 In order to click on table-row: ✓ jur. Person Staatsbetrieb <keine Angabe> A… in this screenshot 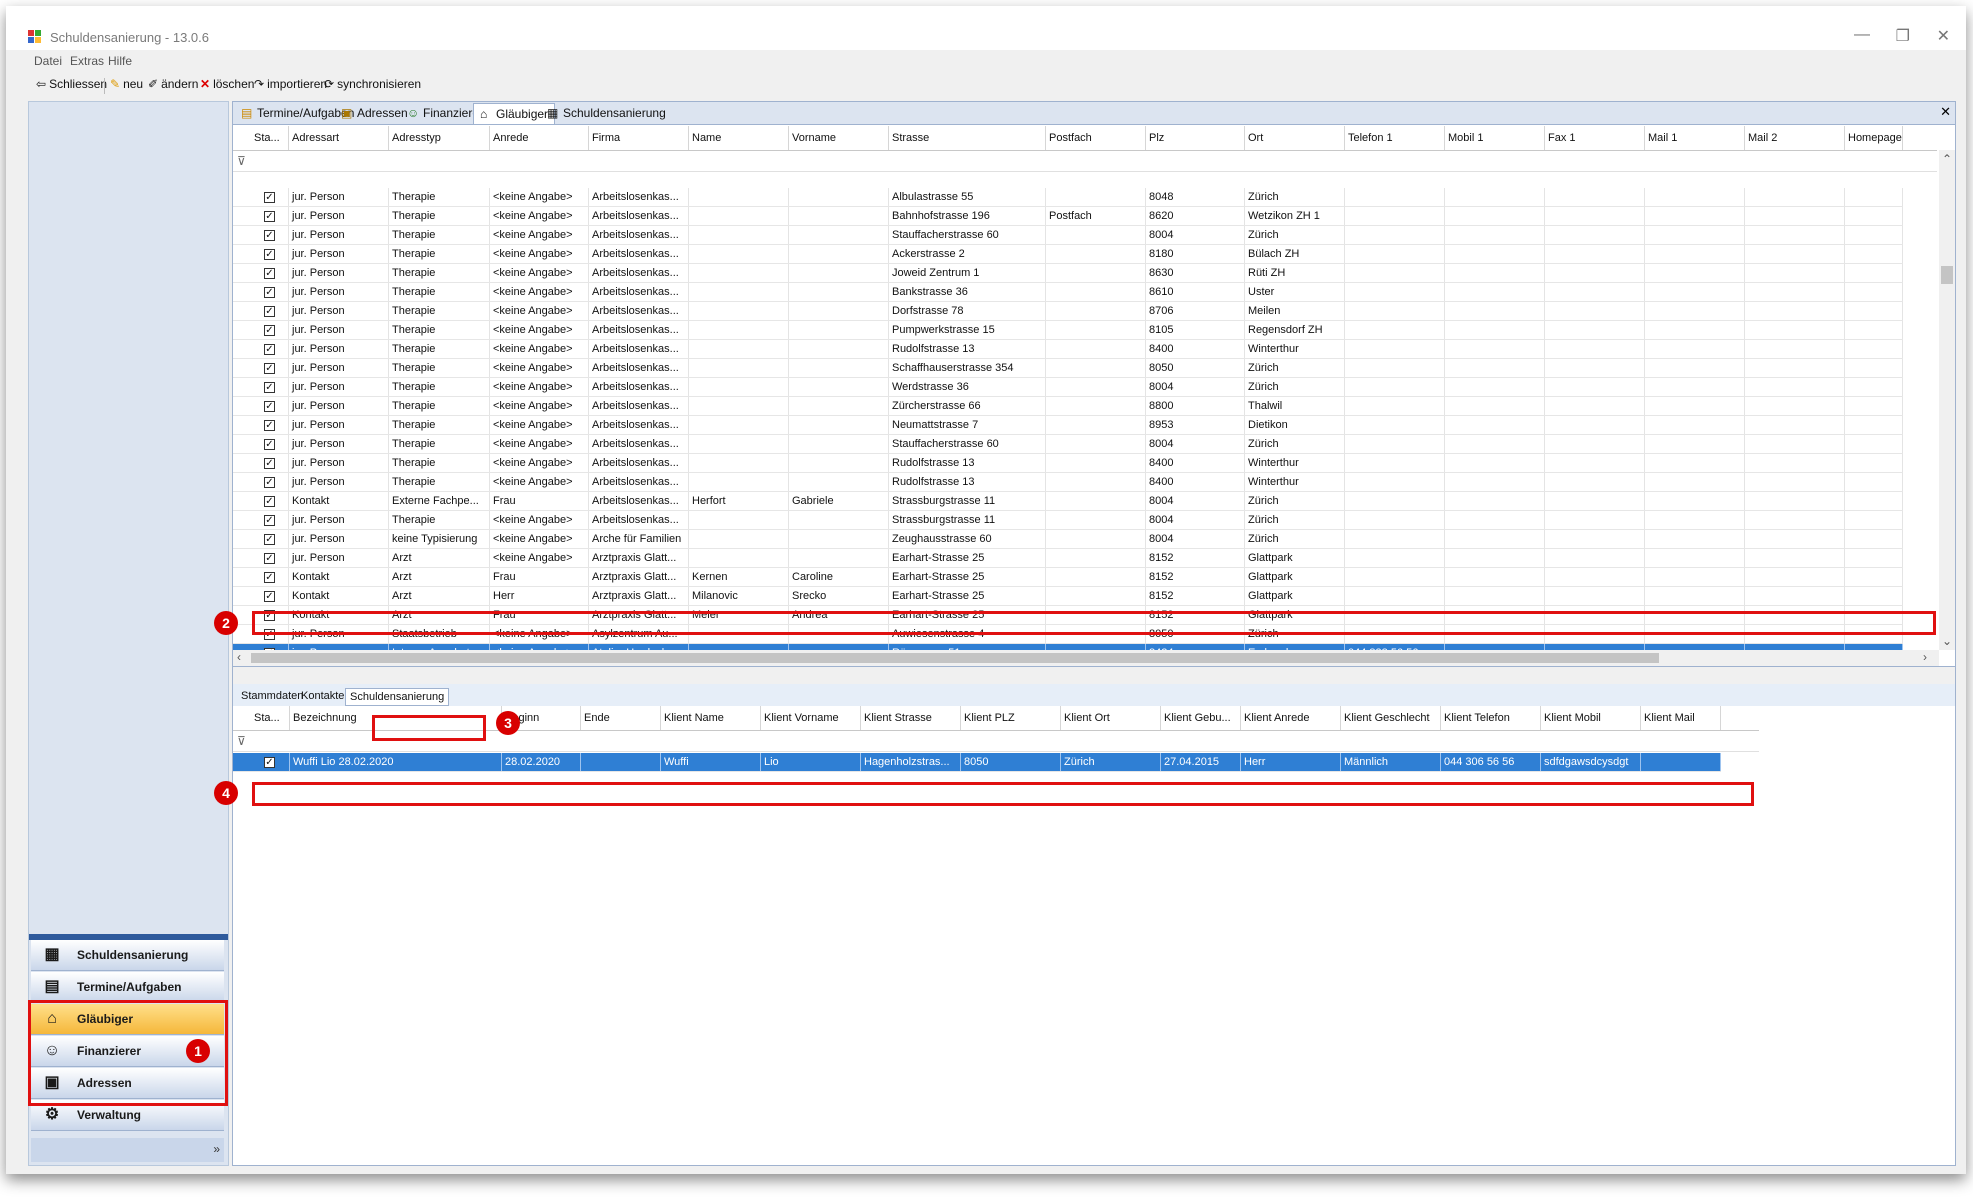, I will do `click(1068, 634)`.